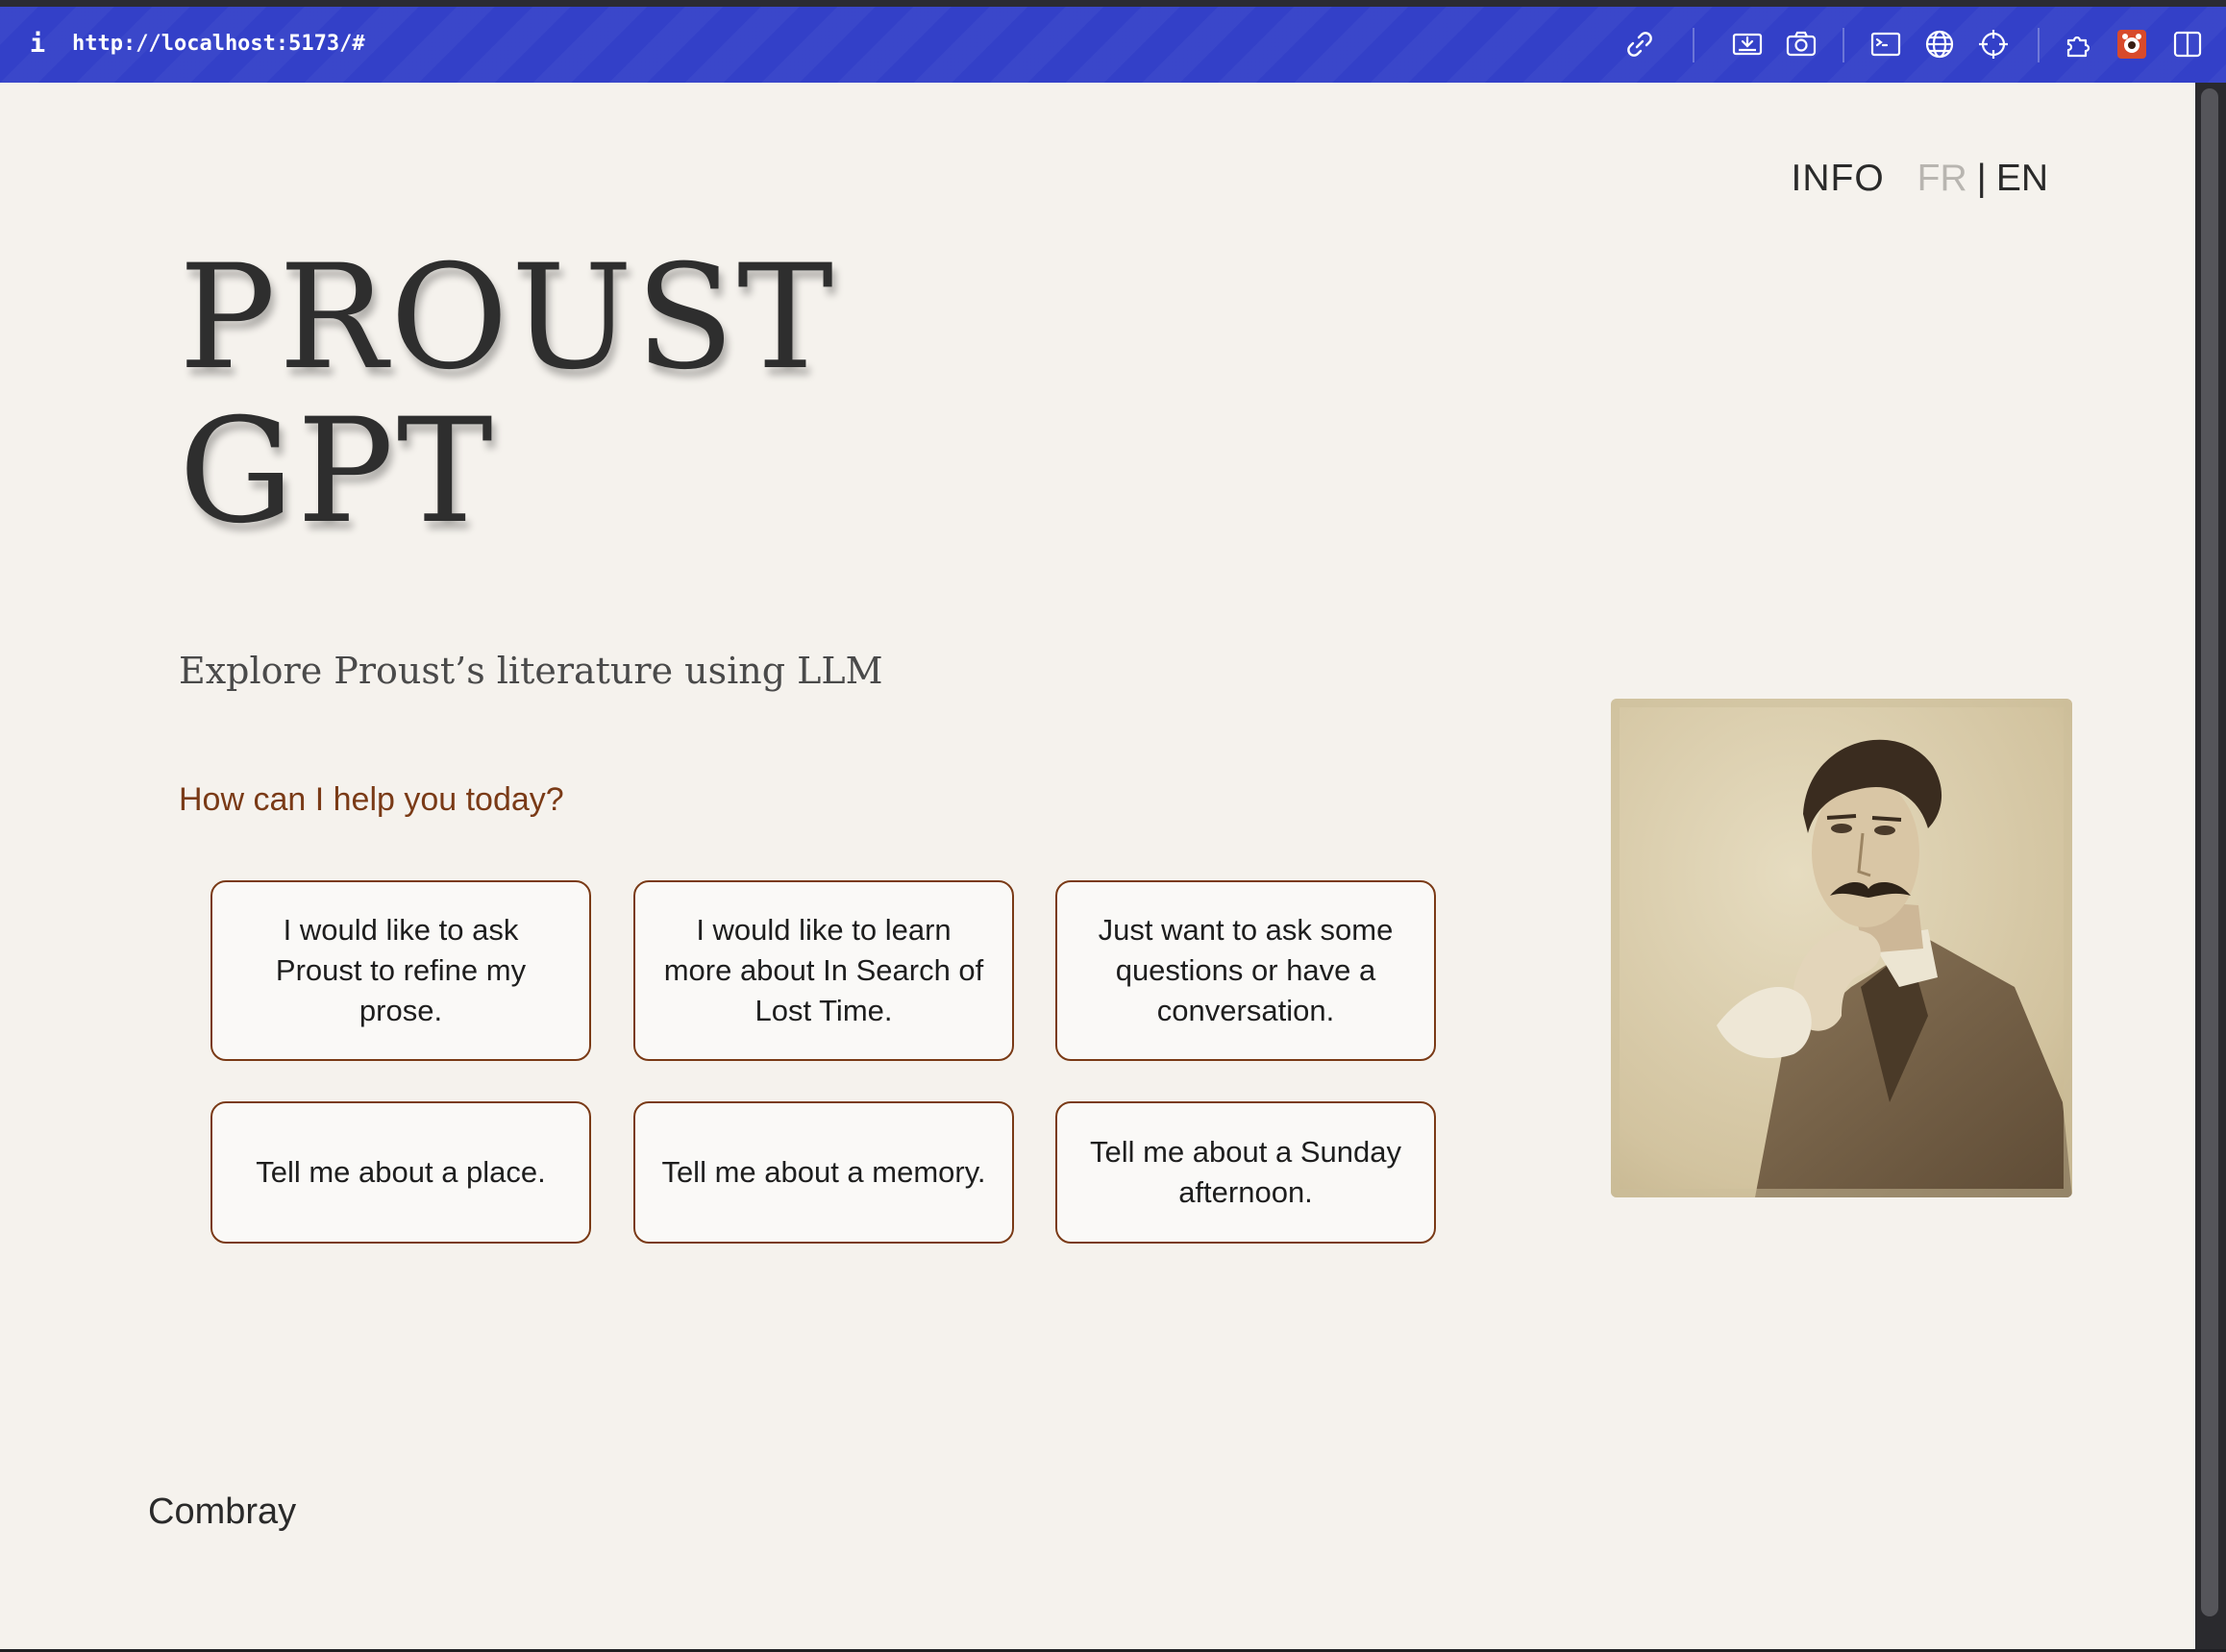  I want to click on info-link: INFO, so click(1838, 179).